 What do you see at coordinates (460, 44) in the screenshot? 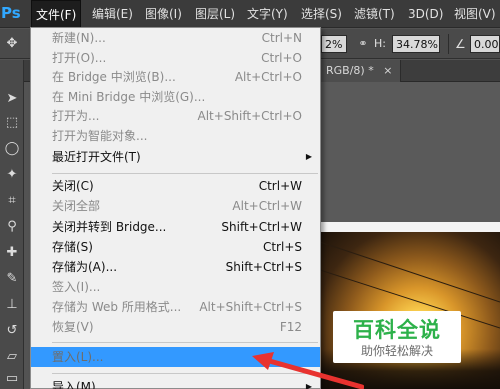
I see `angle-icon: ∠` at bounding box center [460, 44].